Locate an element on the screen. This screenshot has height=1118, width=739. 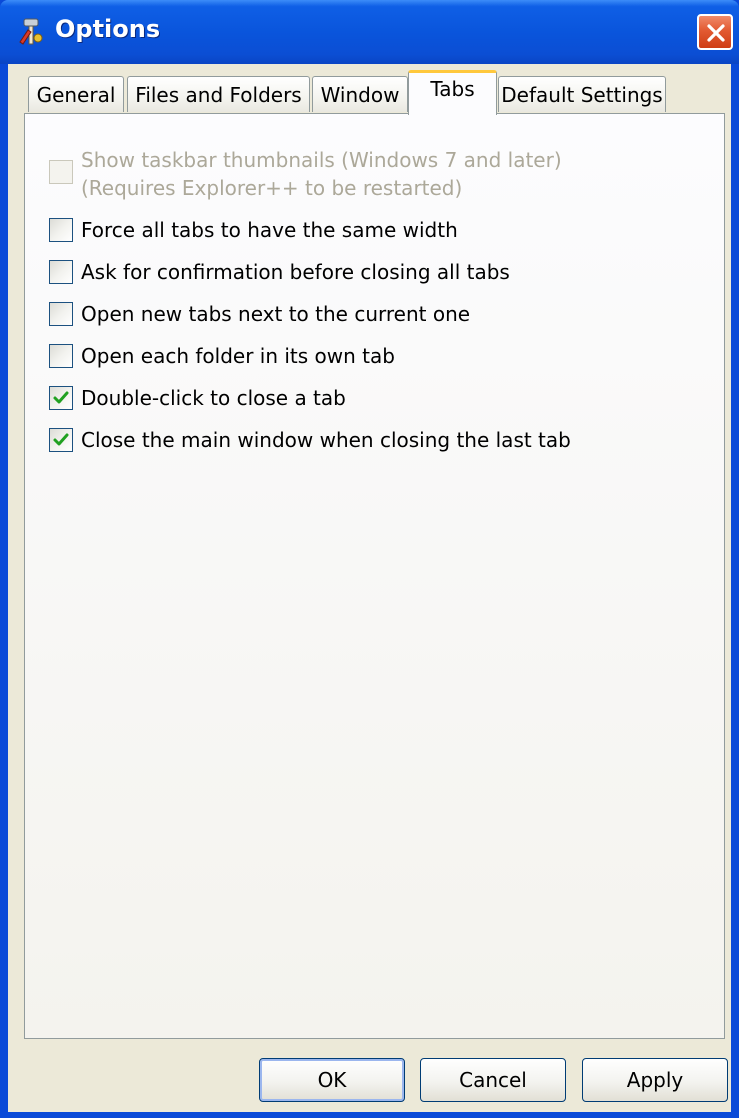
apply-button: Apply is located at coordinates (655, 1080).